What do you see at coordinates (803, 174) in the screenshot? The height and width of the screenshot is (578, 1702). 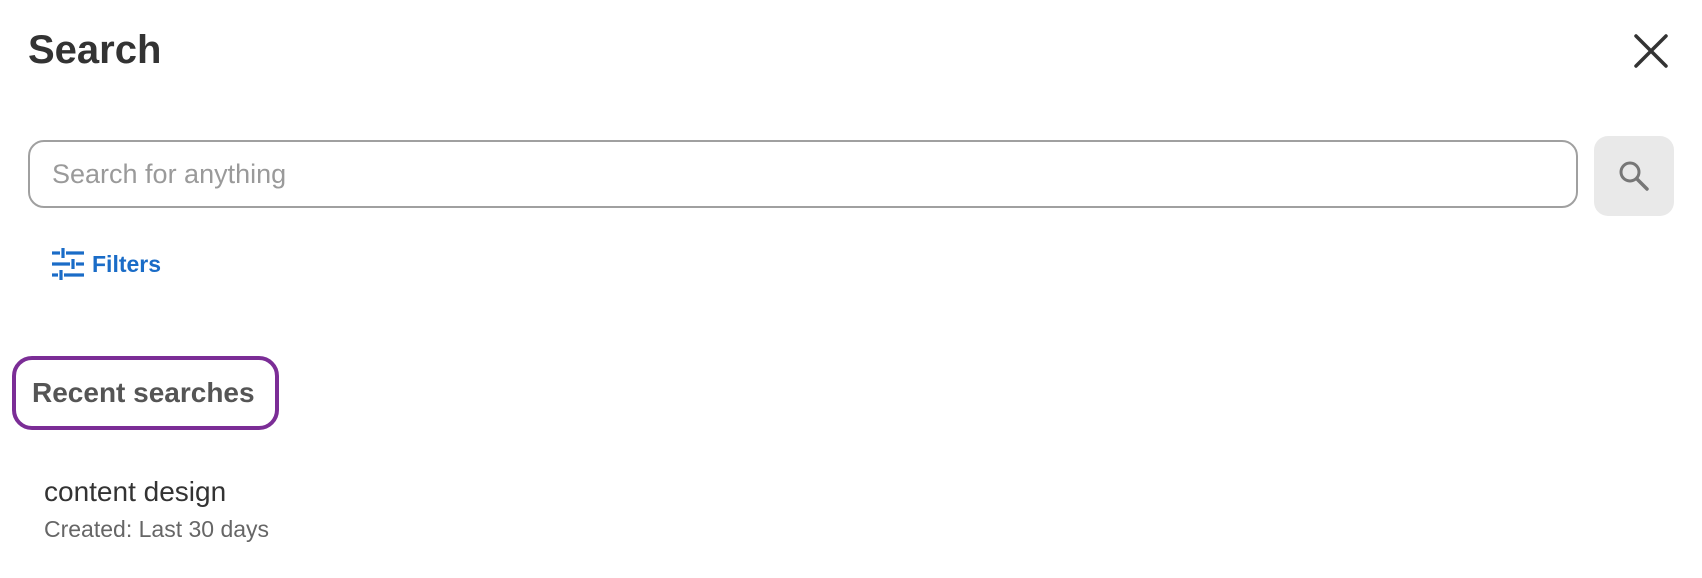 I see `search-input` at bounding box center [803, 174].